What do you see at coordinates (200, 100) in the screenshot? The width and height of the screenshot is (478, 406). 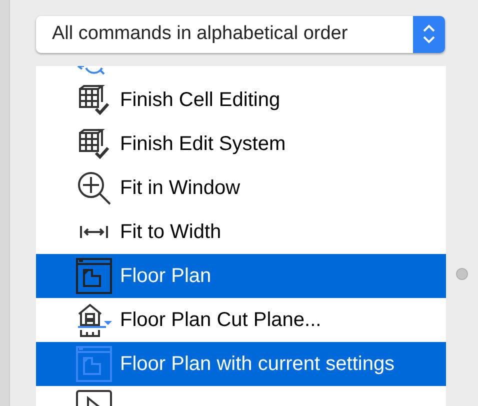 I see `command-label: Finish Cell Editing` at bounding box center [200, 100].